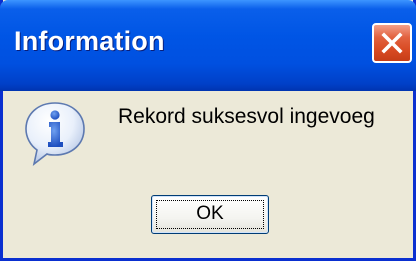 The width and height of the screenshot is (416, 261). What do you see at coordinates (89, 41) in the screenshot?
I see `dialog-title: Information` at bounding box center [89, 41].